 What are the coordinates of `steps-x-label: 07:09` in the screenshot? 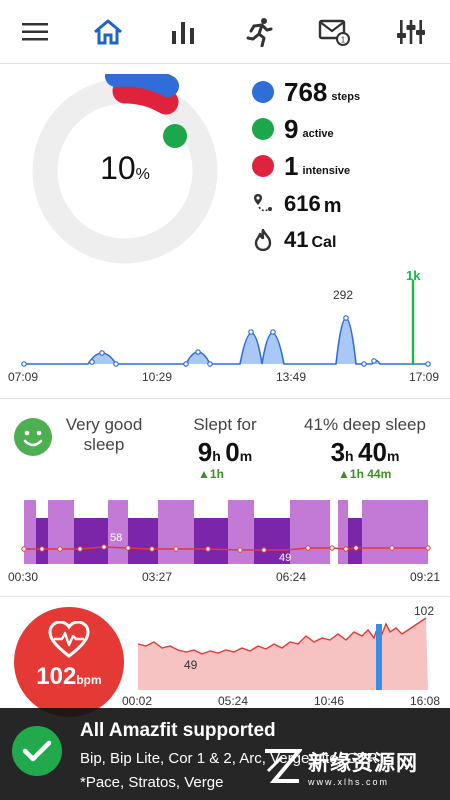 It's located at (23, 377).